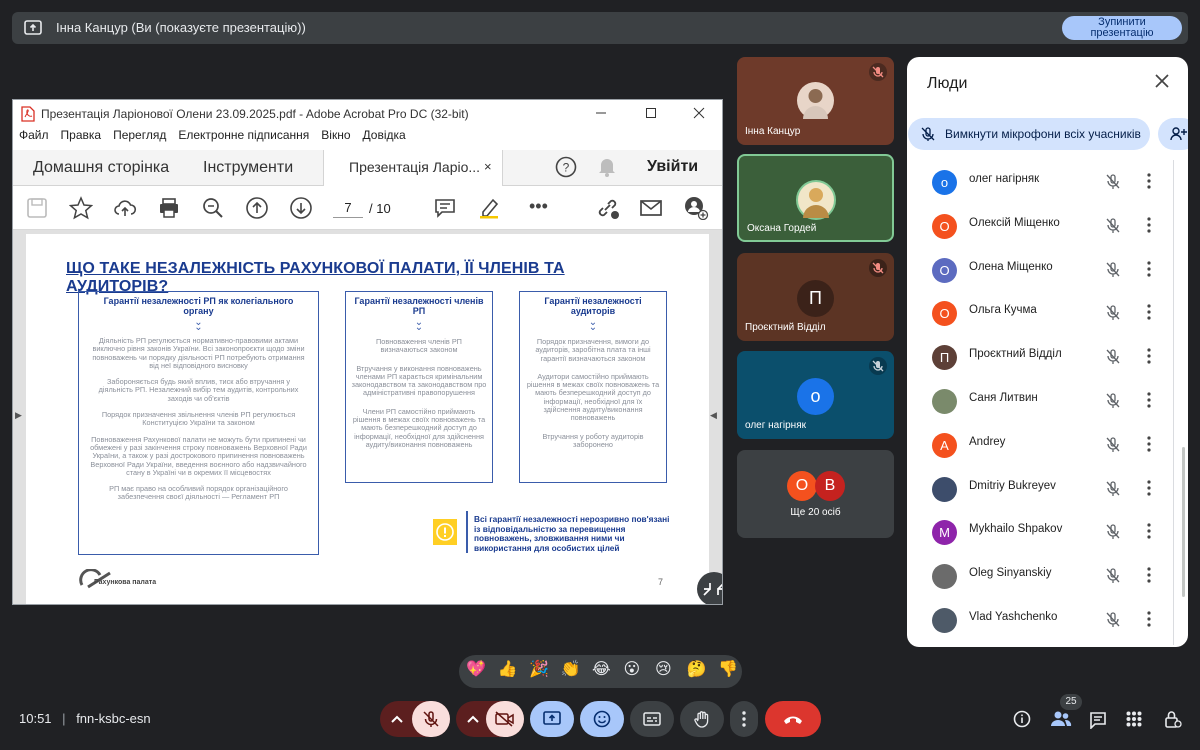 The height and width of the screenshot is (750, 1200). What do you see at coordinates (302, 208) in the screenshot?
I see `next-page-icon` at bounding box center [302, 208].